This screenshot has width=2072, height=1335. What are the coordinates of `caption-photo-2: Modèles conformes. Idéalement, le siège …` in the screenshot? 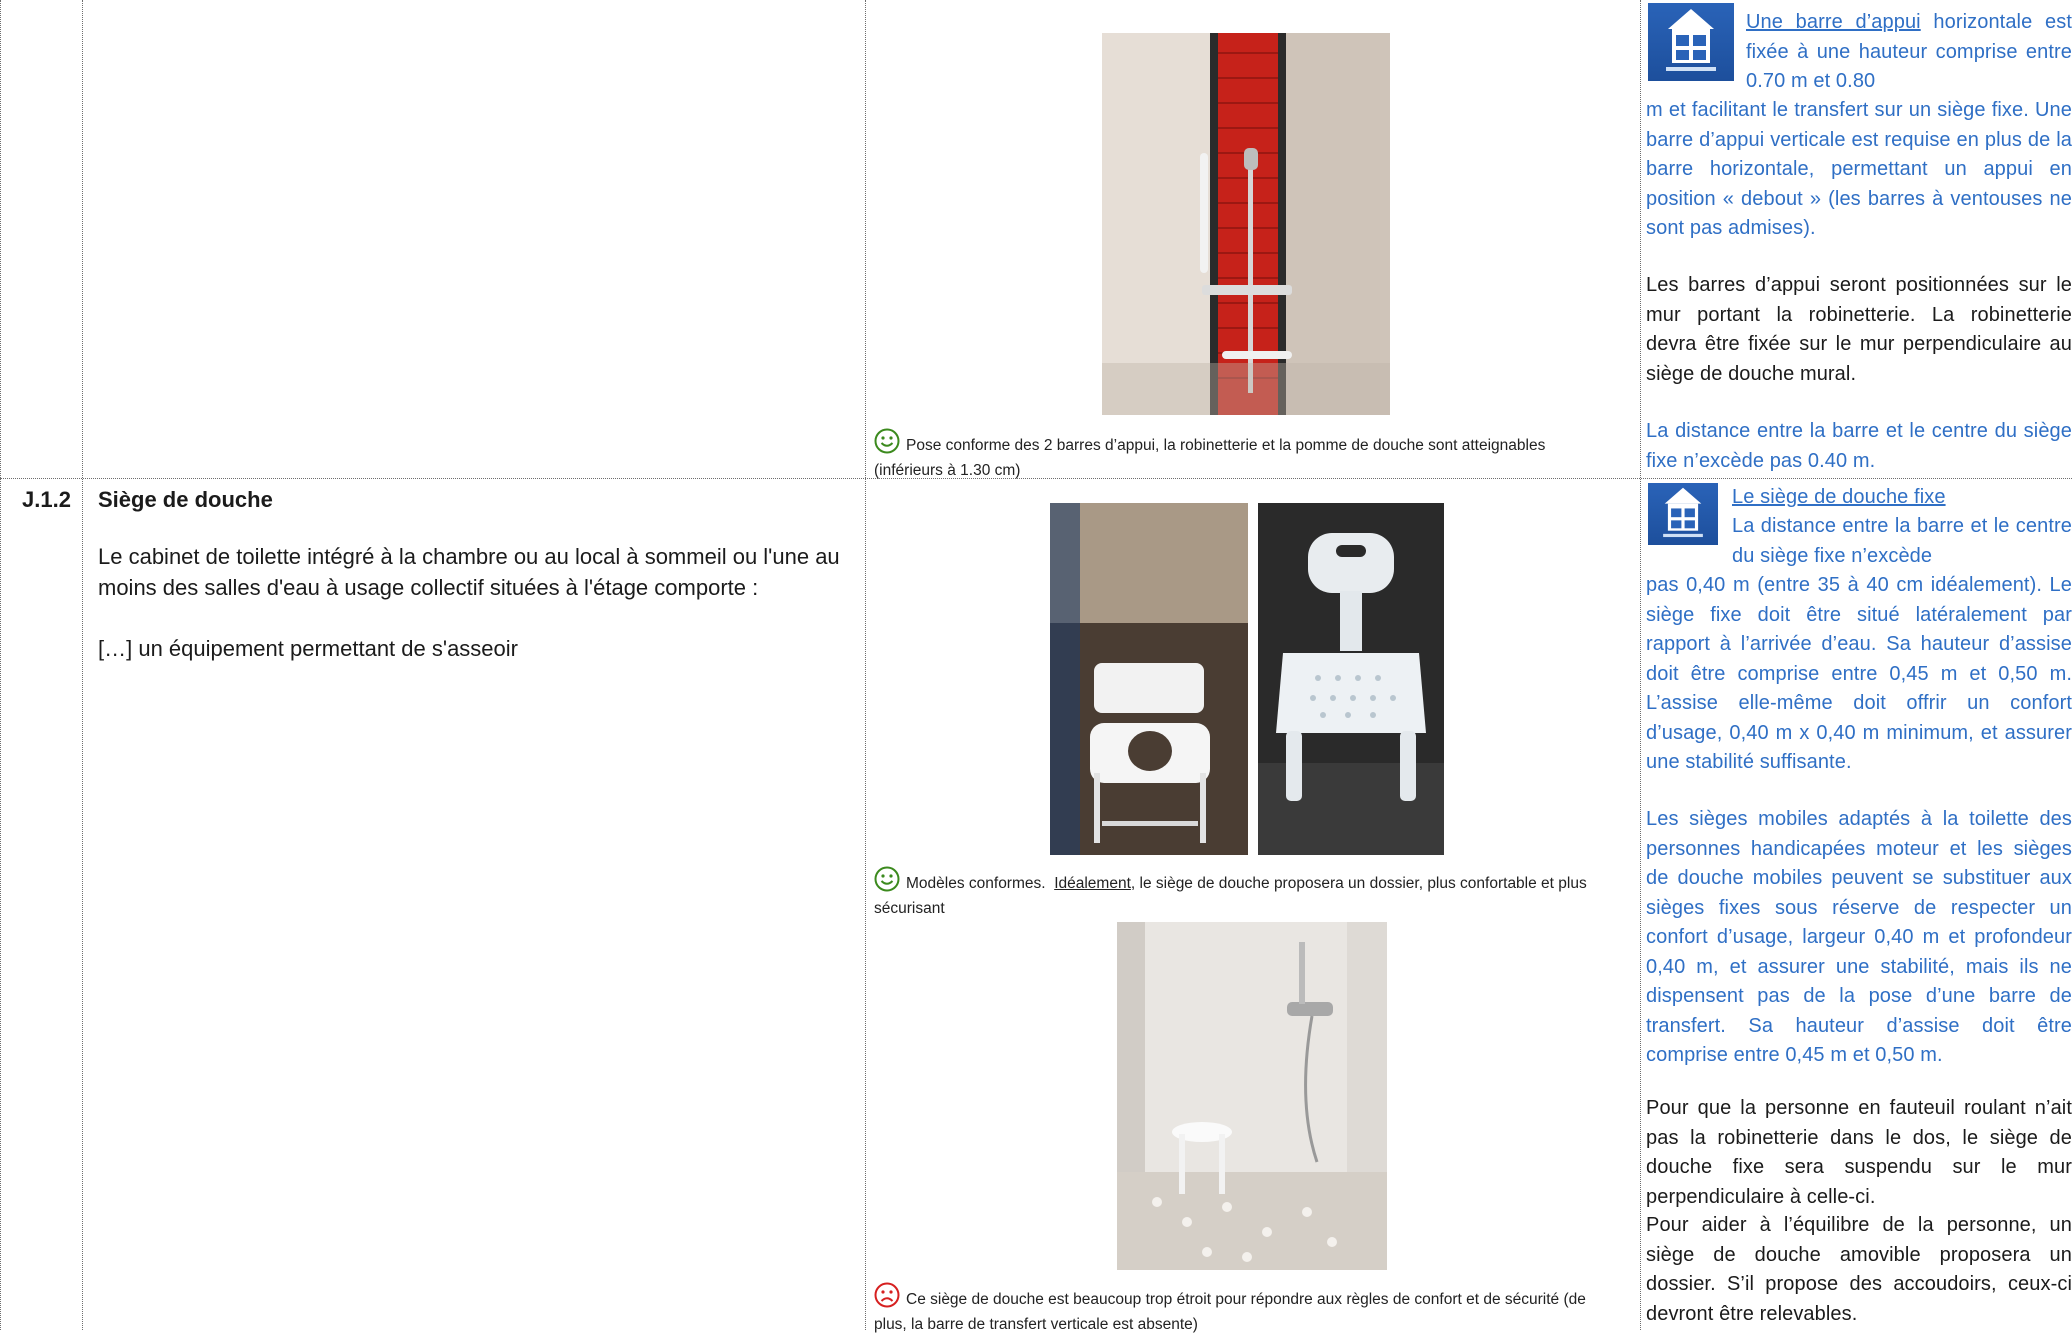 It's located at (1244, 892).